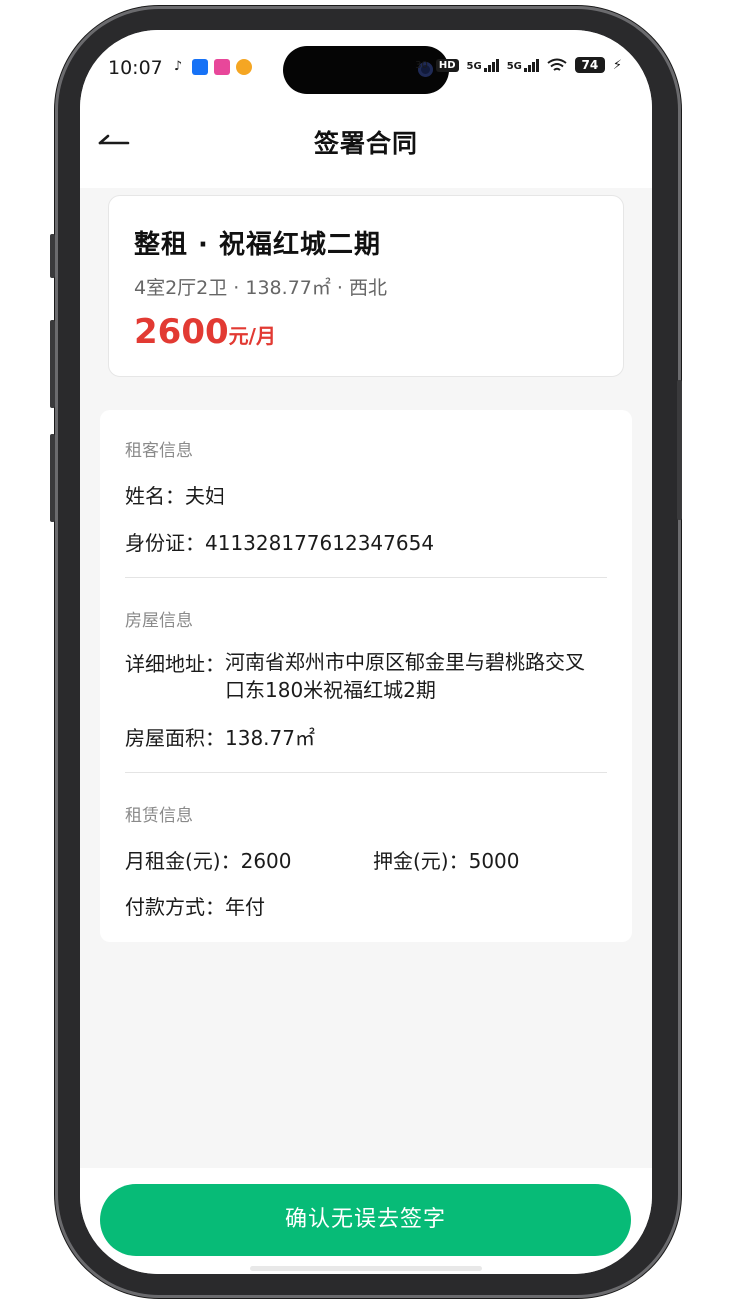 Image resolution: width=732 pixels, height=1304 pixels. I want to click on rent-value: 2600, so click(266, 861).